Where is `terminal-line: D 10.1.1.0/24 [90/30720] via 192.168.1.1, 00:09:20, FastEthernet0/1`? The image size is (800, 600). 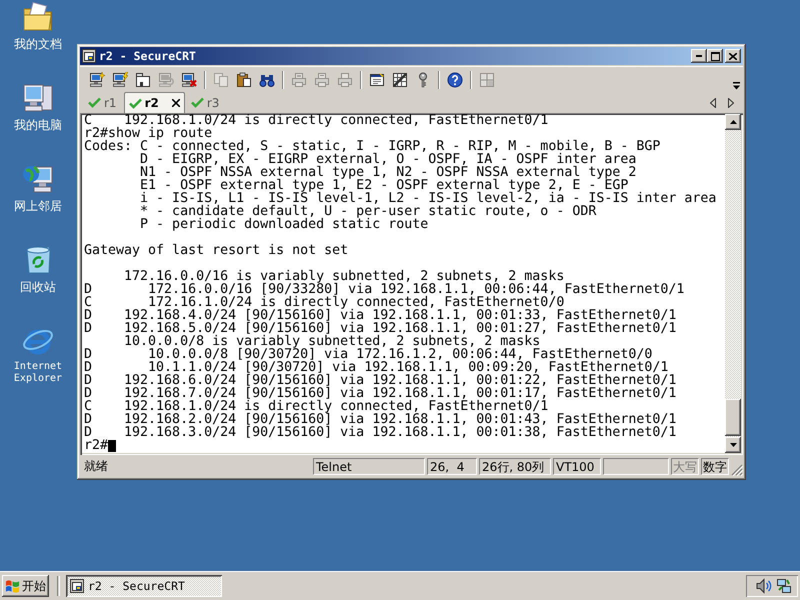 terminal-line: D 10.1.1.0/24 [90/30720] via 192.168.1.1, 00:09:20, FastEthernet0/1 is located at coordinates (376, 367).